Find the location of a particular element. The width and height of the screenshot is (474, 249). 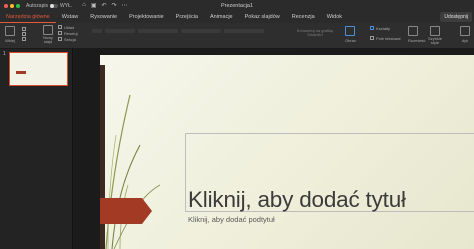

clipboard-small-tools is located at coordinates (24, 34).